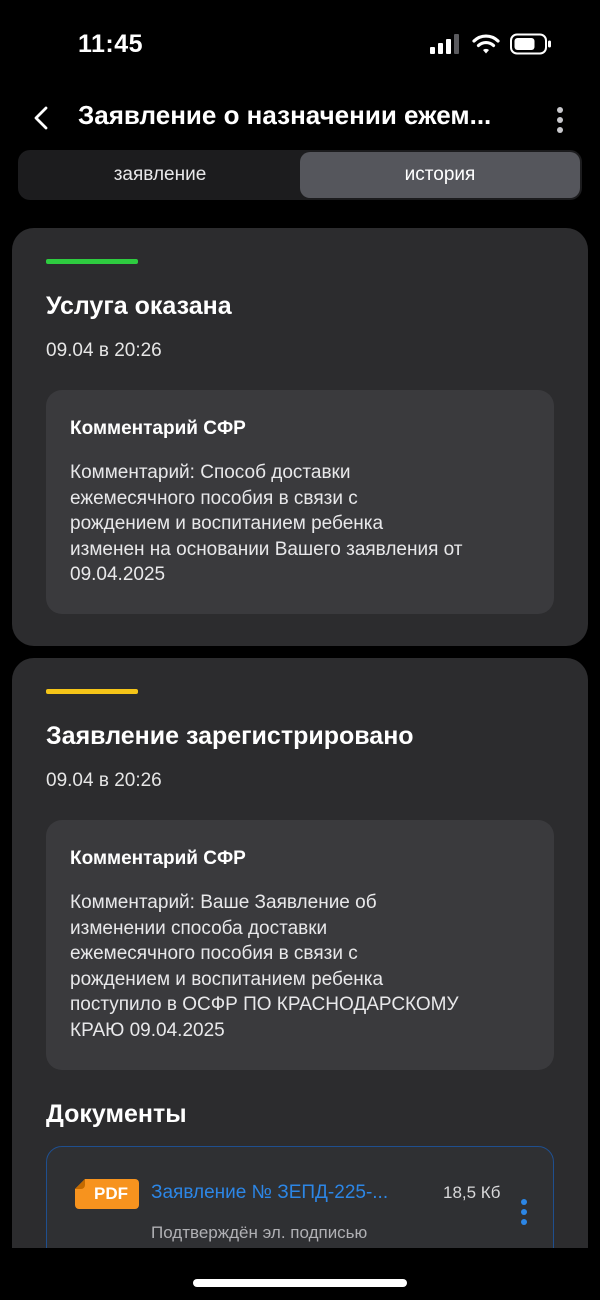 The image size is (600, 1300). I want to click on document-more-icon, so click(524, 1214).